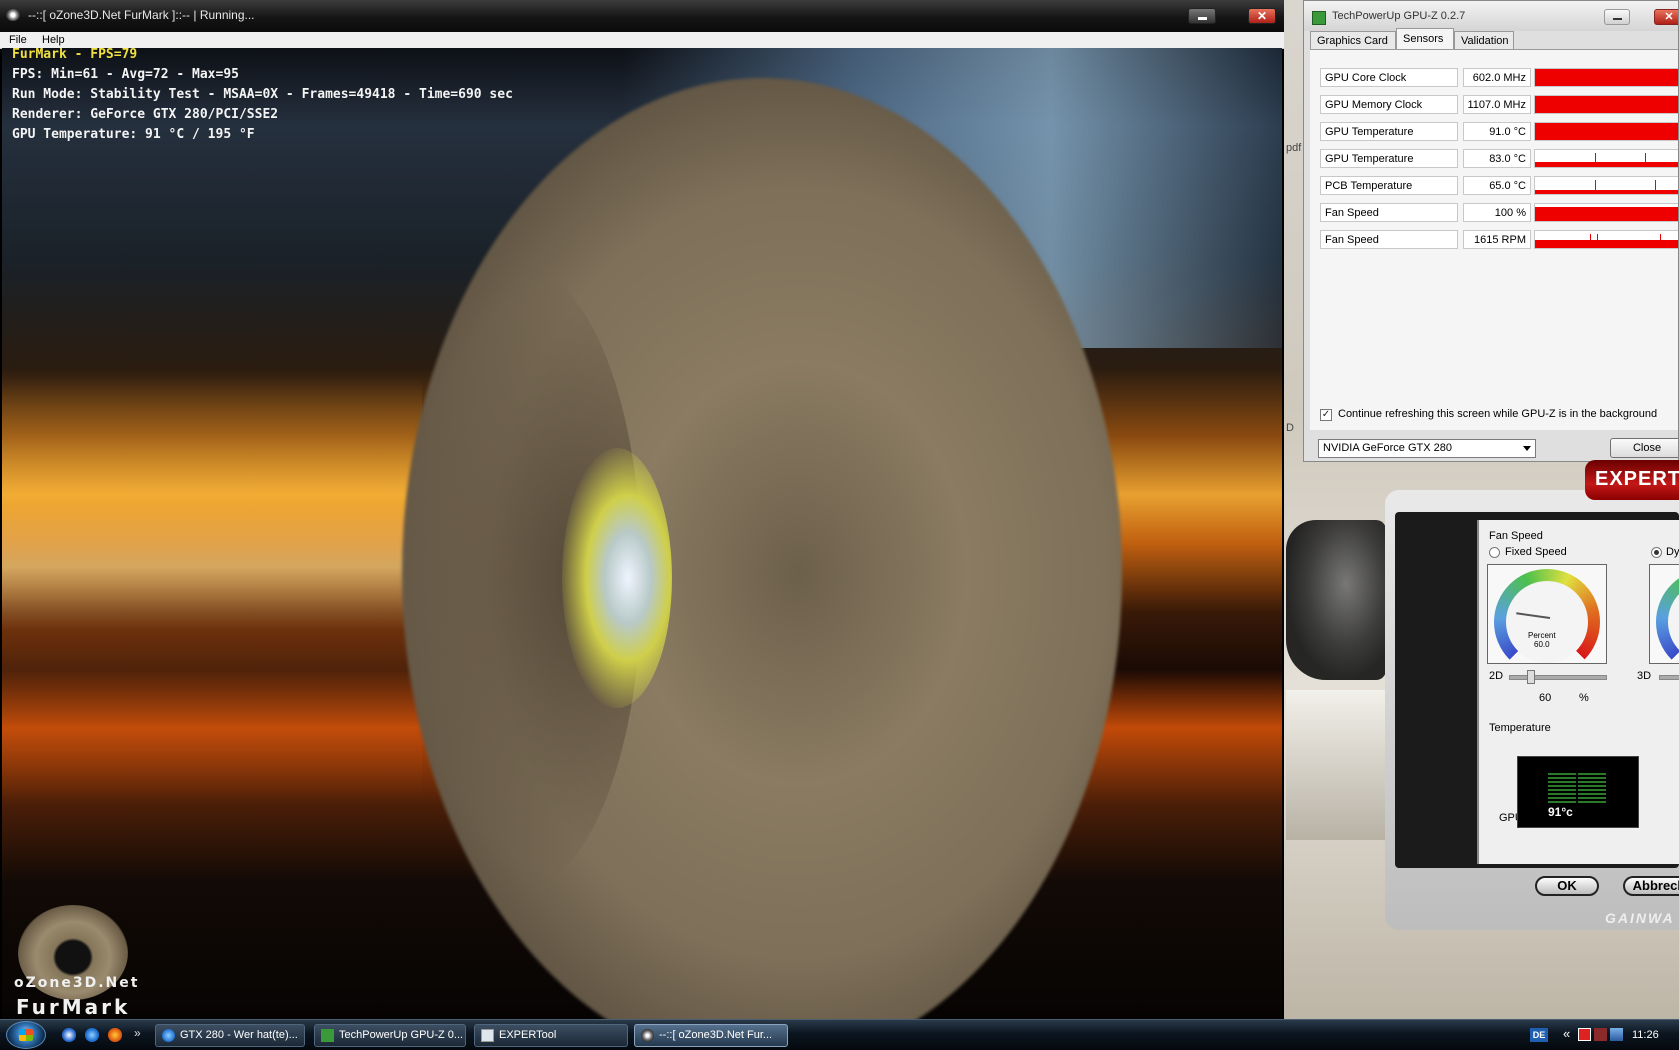 The image size is (1679, 1050). I want to click on tray-network-icon, so click(1616, 1034).